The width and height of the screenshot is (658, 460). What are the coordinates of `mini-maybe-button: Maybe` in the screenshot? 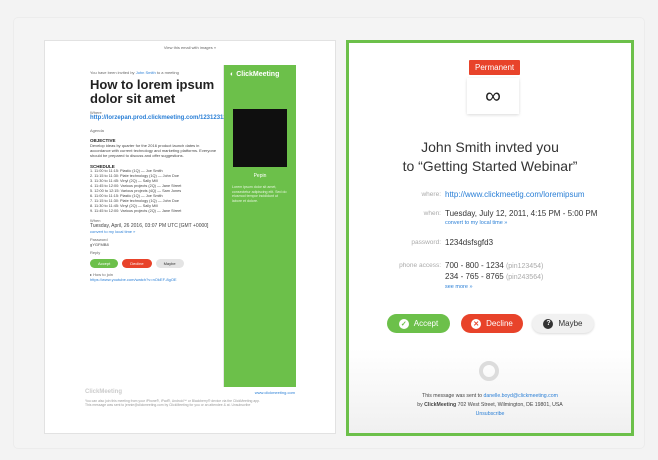 It's located at (169, 263).